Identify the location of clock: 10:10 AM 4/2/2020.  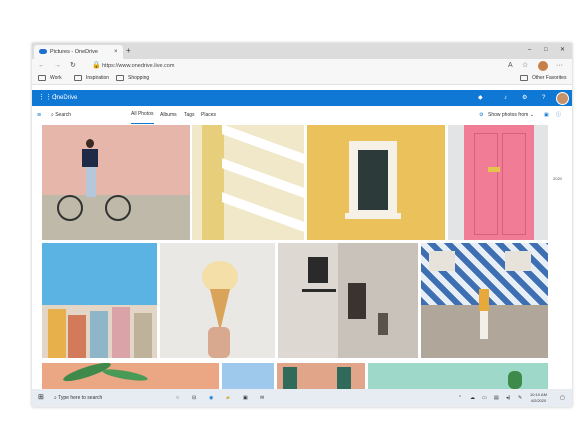
(538, 398).